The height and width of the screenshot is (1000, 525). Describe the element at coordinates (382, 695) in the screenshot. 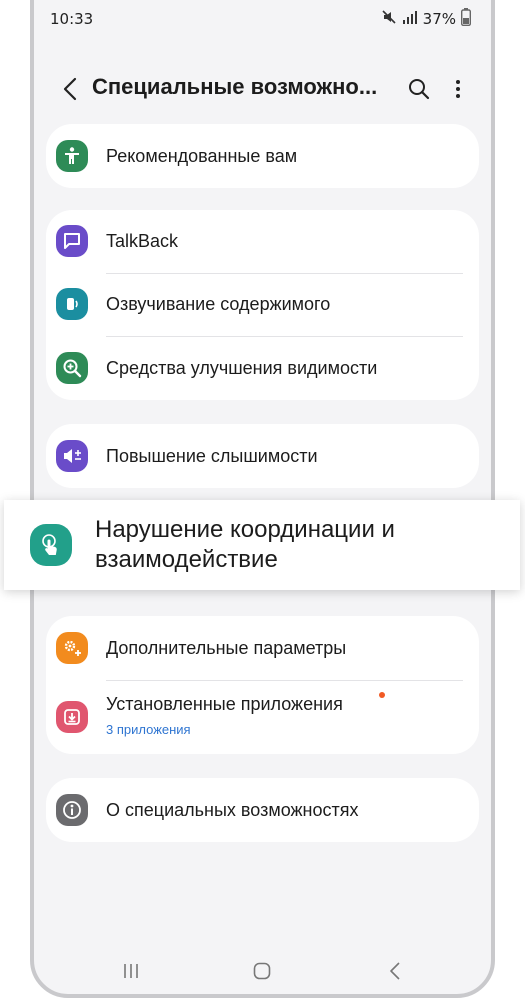

I see `notification-dot` at that location.